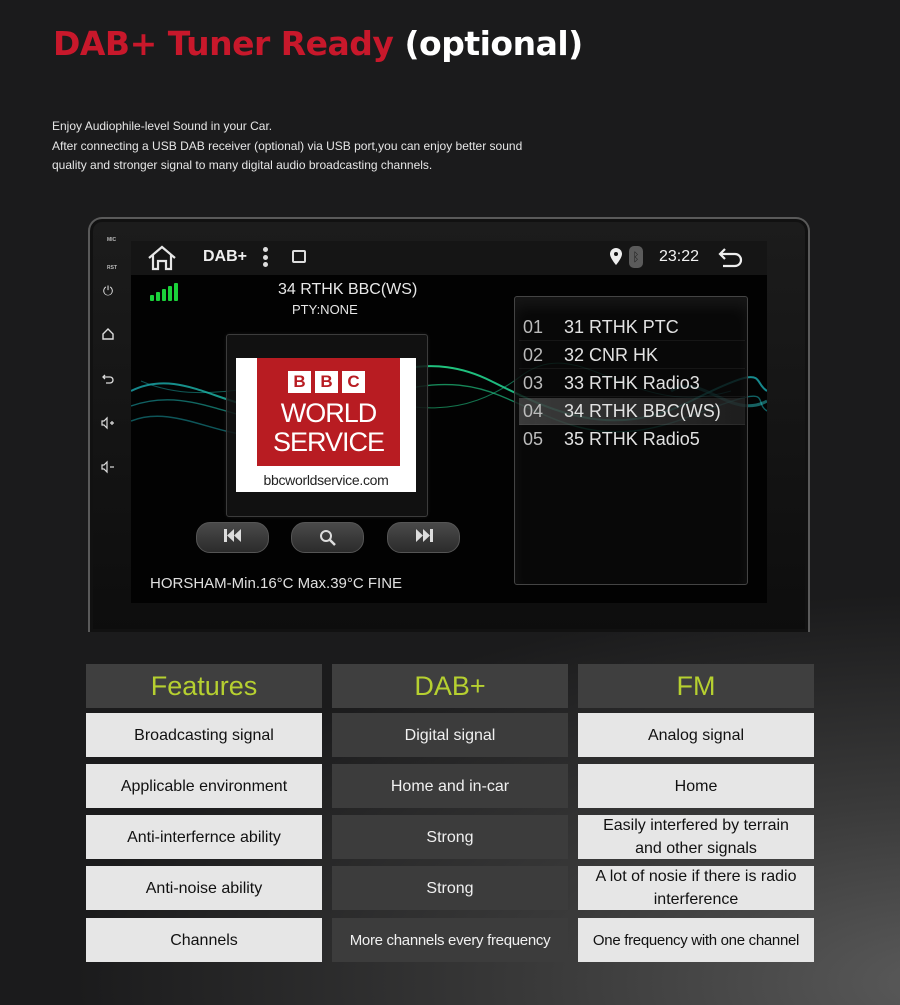 The height and width of the screenshot is (1005, 900). What do you see at coordinates (353, 382) in the screenshot?
I see `bbc-block: C` at bounding box center [353, 382].